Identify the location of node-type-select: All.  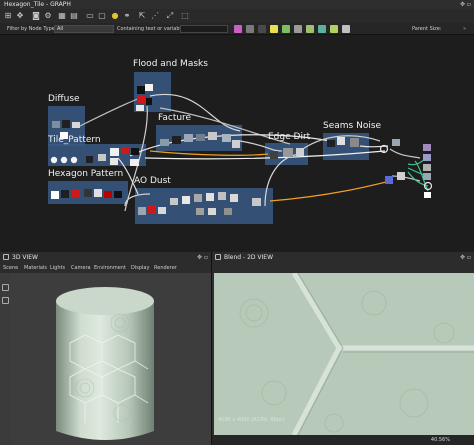
(84, 29).